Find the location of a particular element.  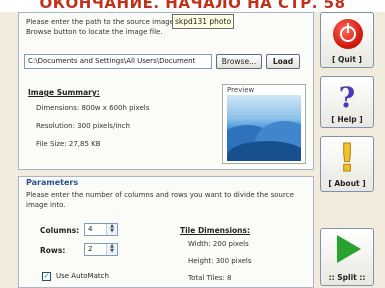

tile-total-text: Total Tiles: 8 is located at coordinates (210, 278).